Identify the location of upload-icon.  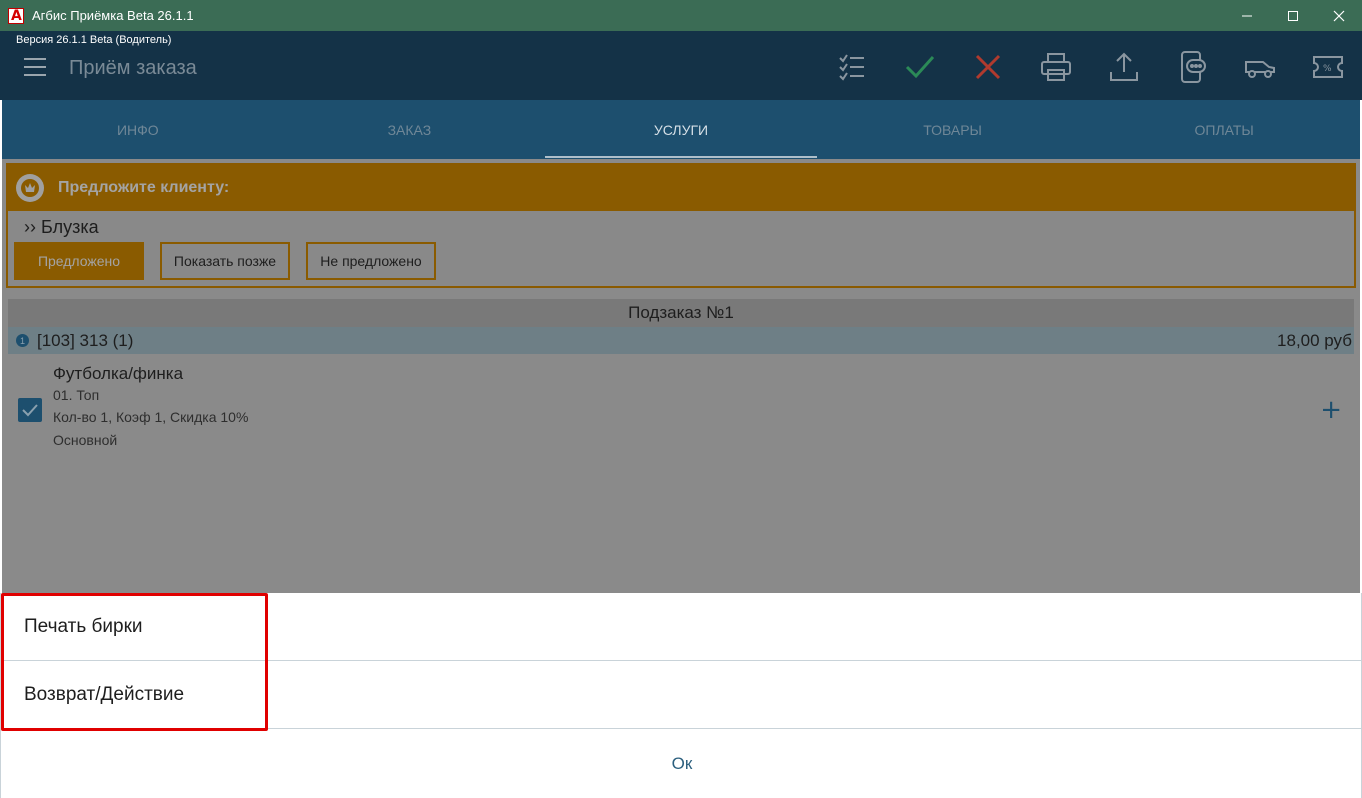
(1124, 67).